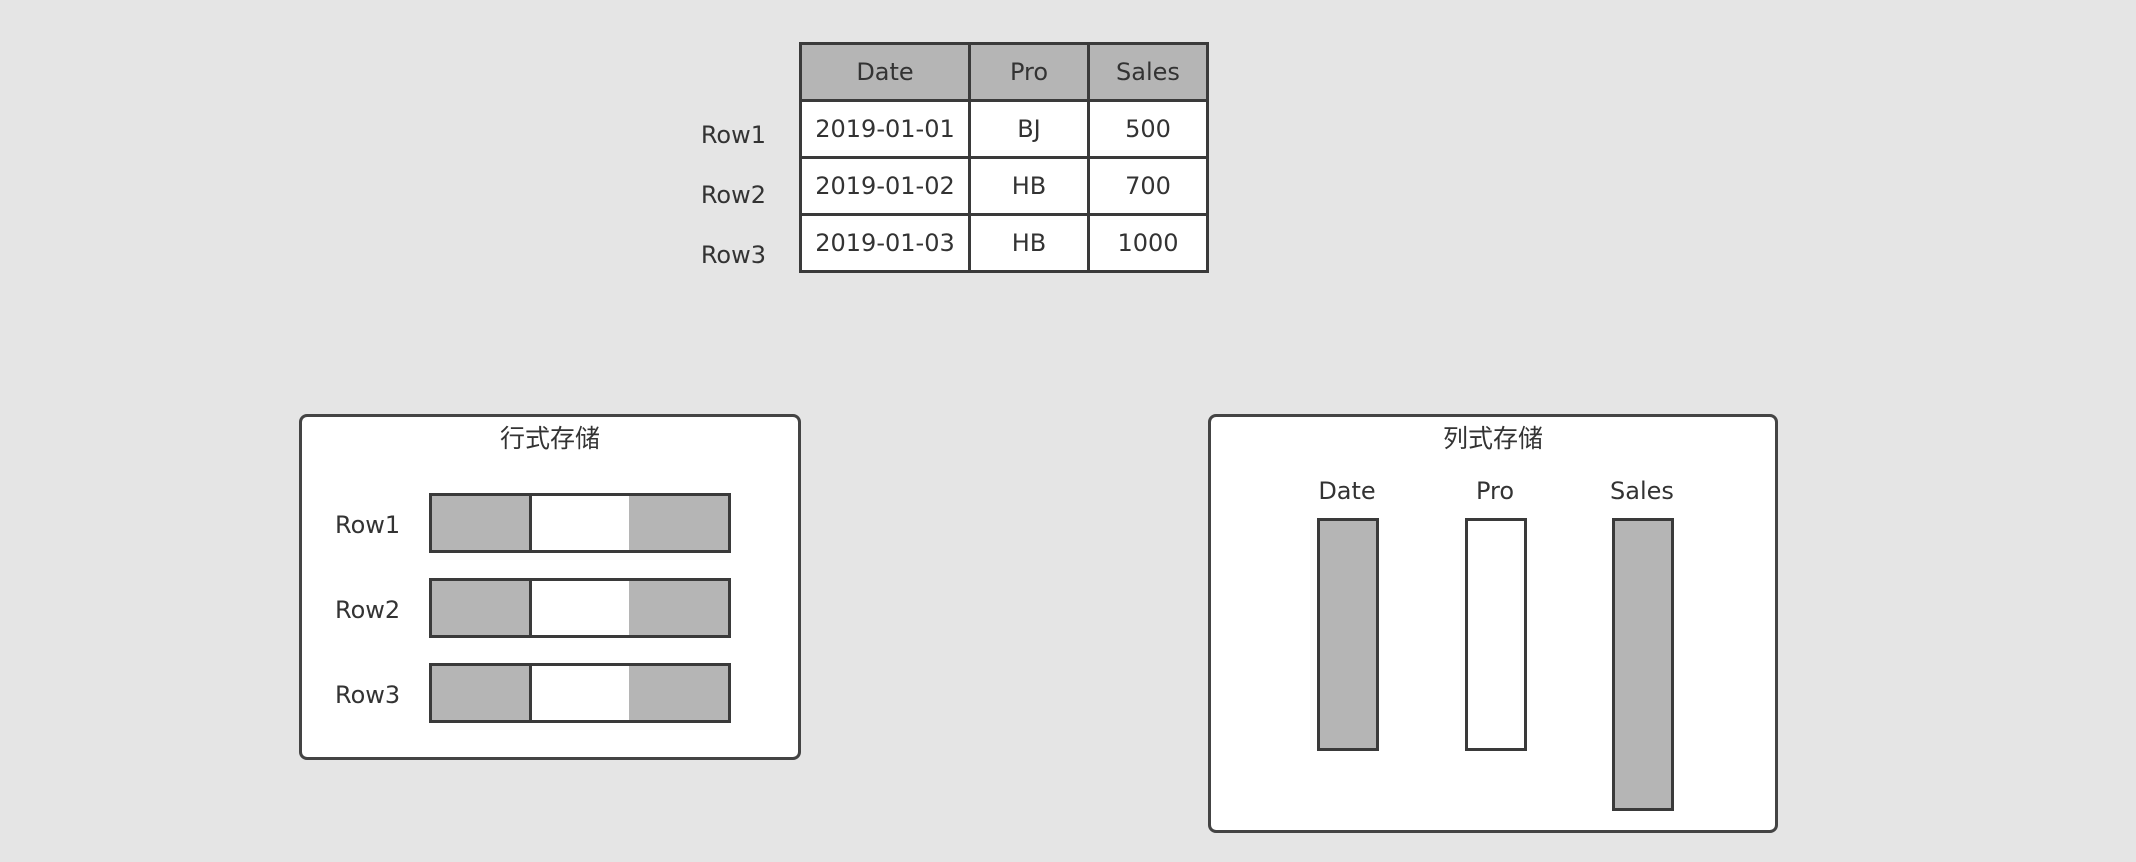  I want to click on cell-sales: 1000, so click(1148, 243).